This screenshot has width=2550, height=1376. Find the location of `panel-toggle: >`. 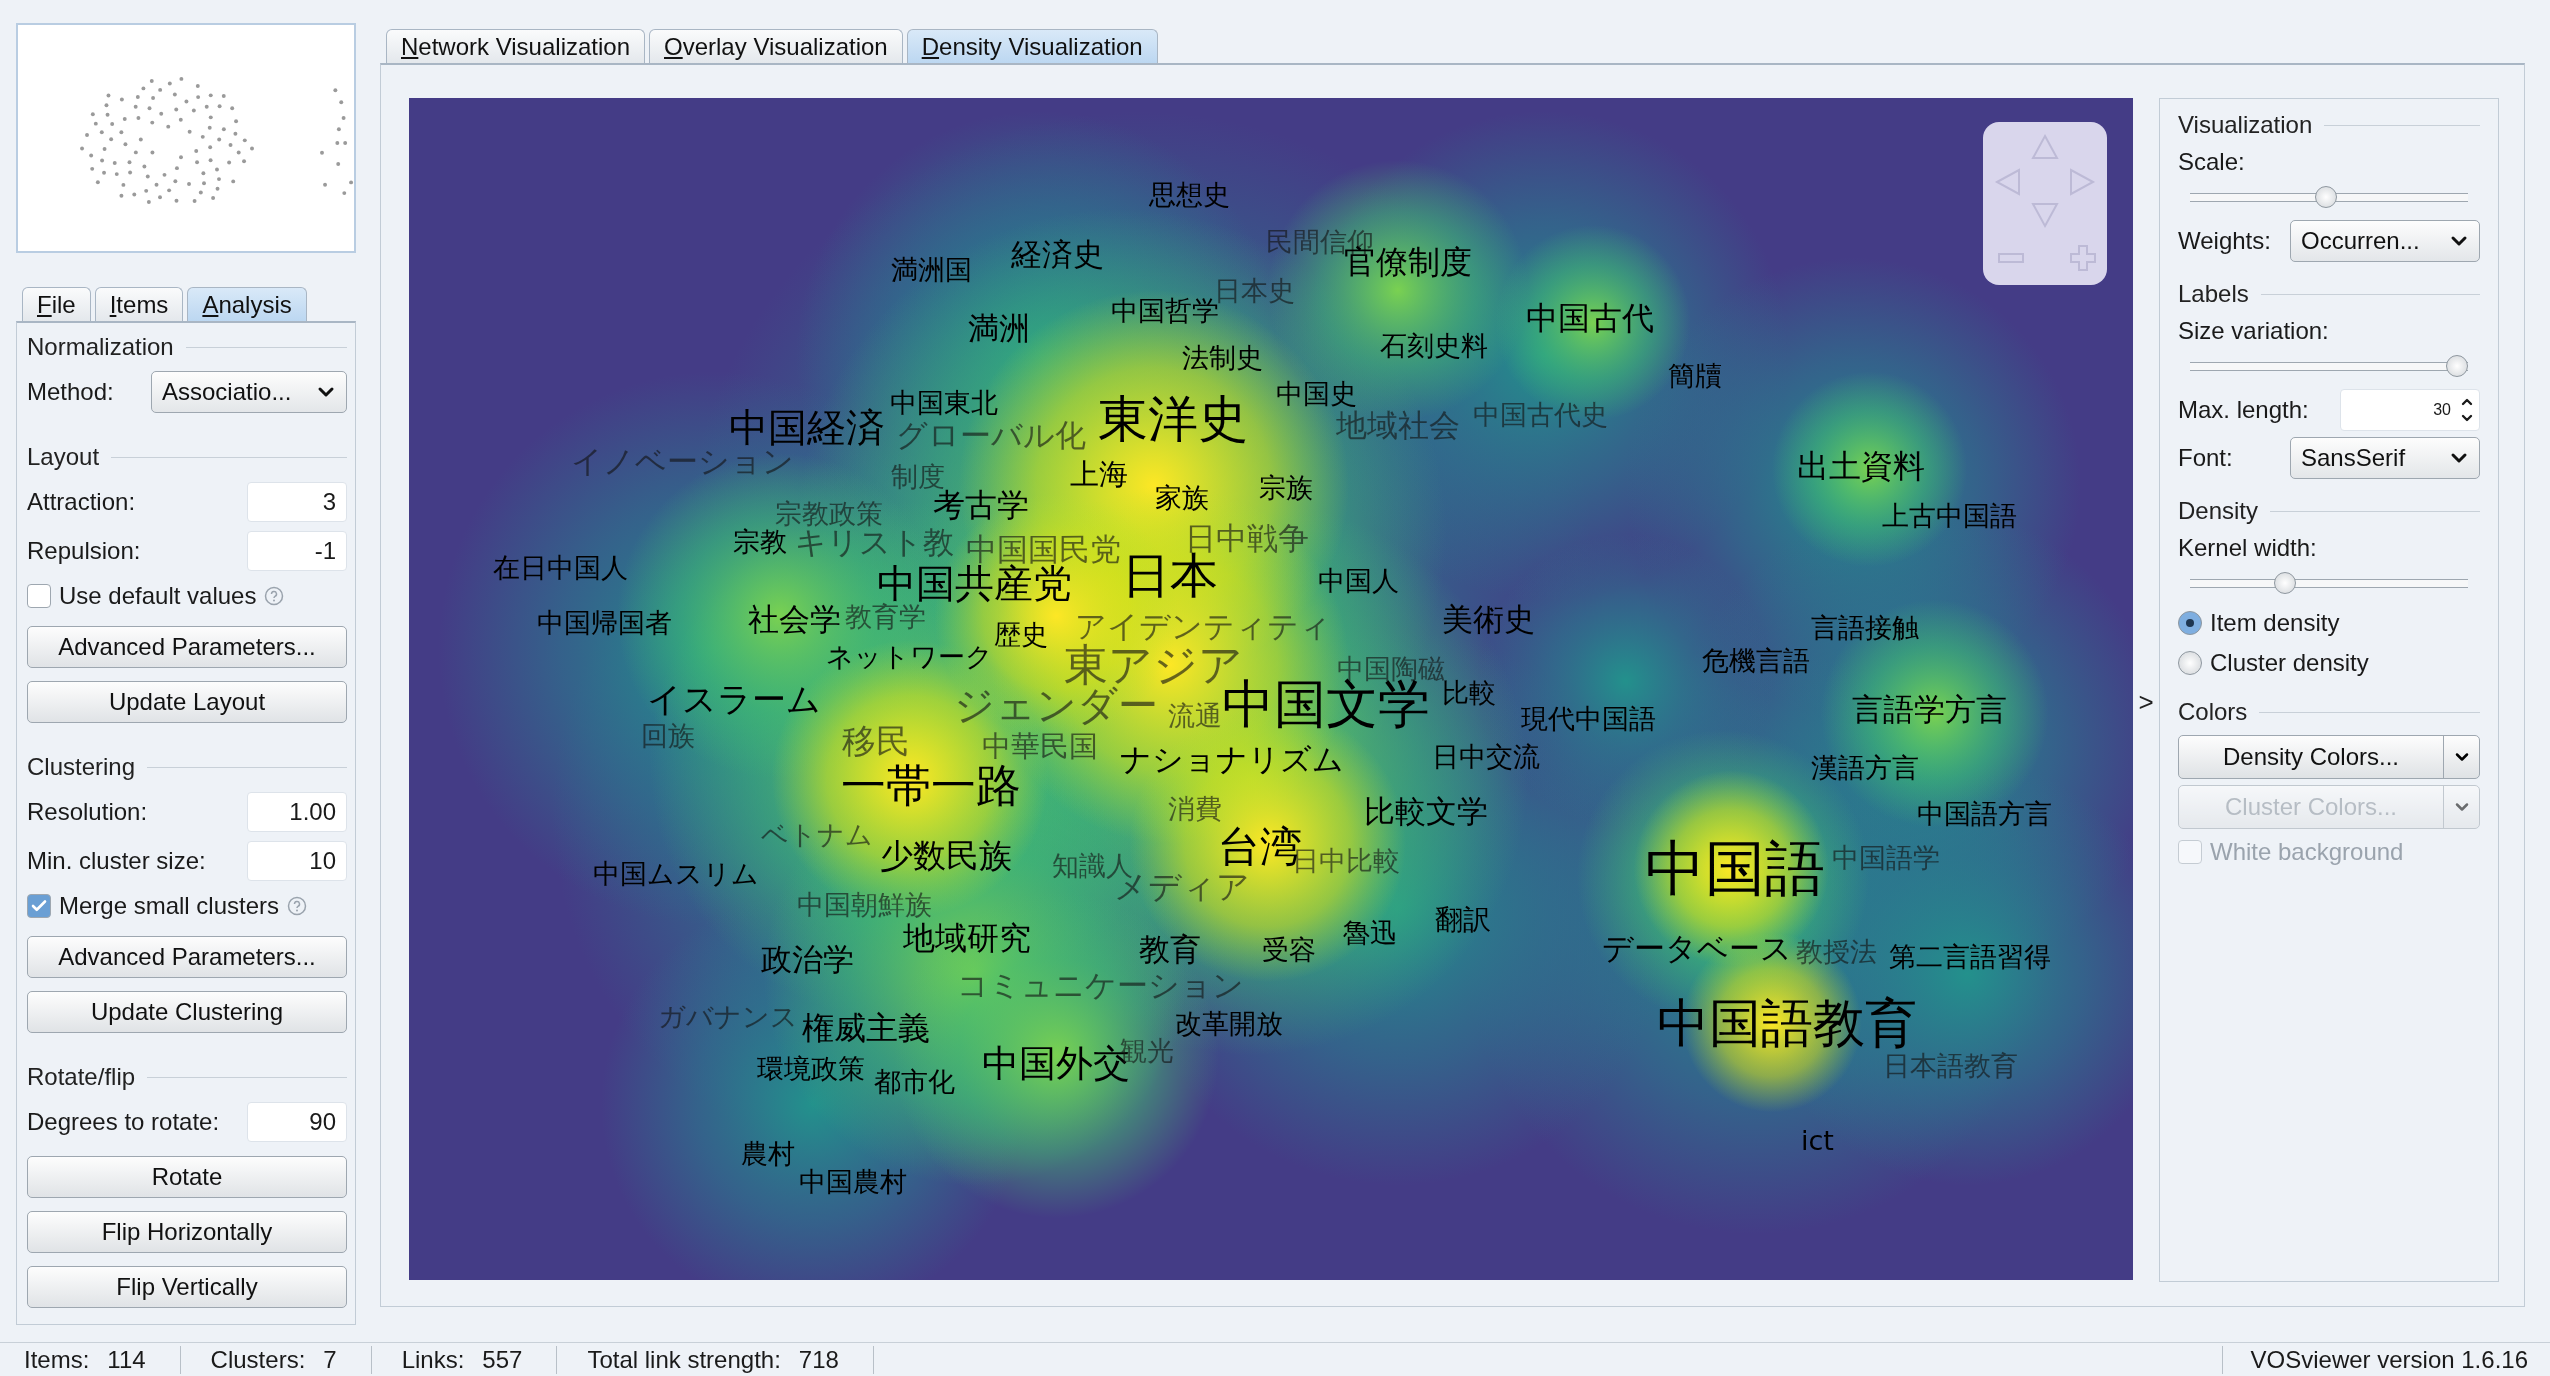

panel-toggle: > is located at coordinates (2146, 702).